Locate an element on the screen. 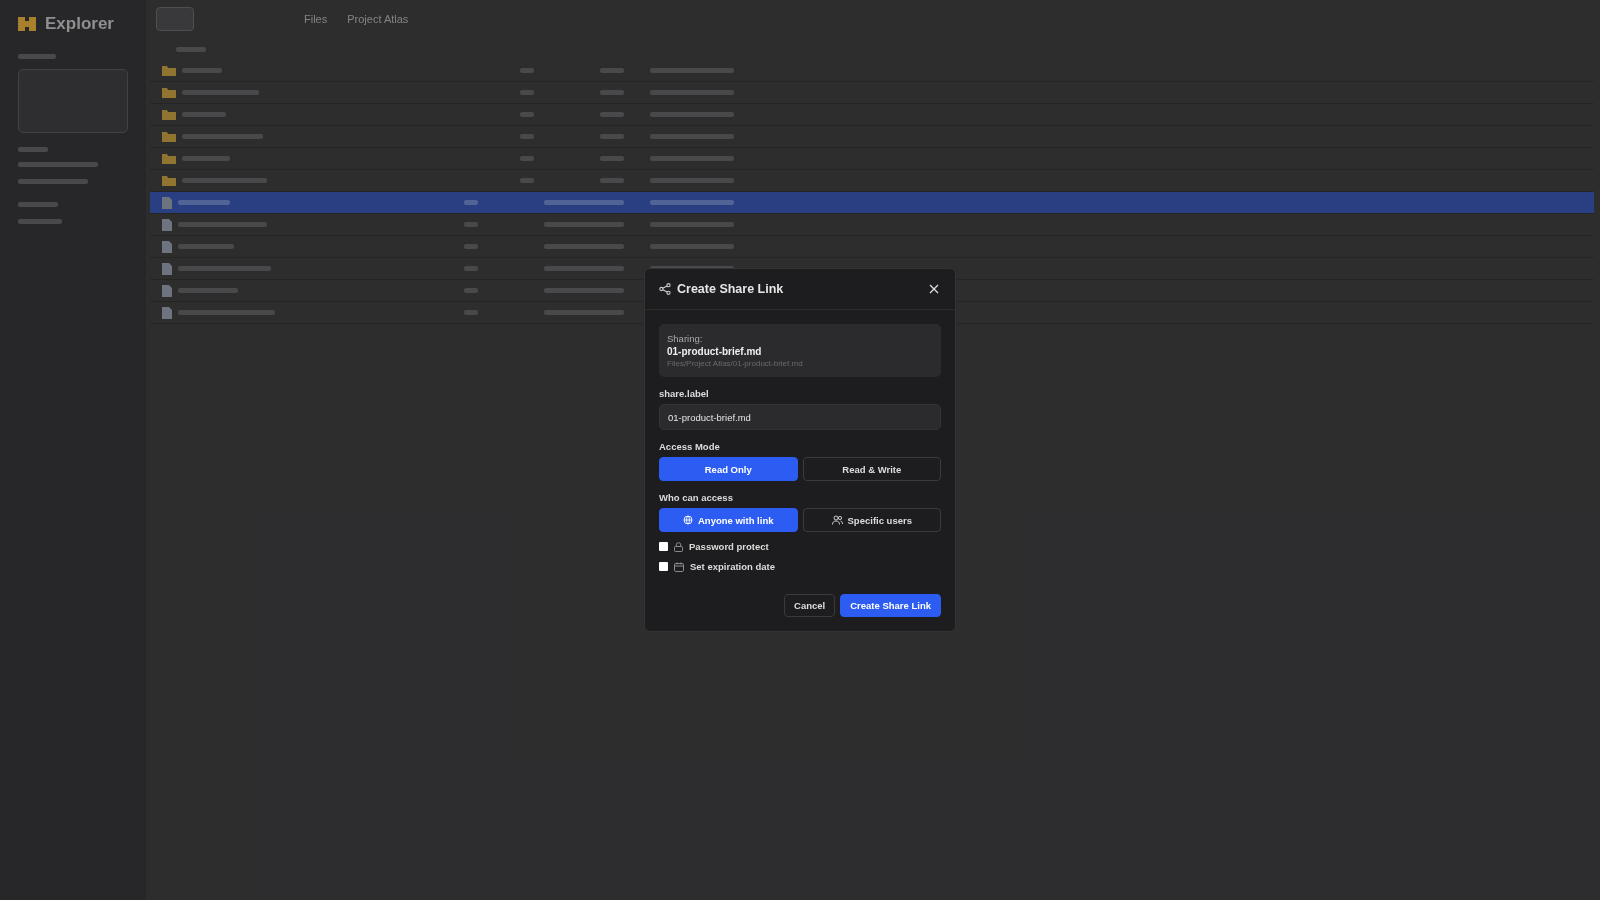 Image resolution: width=1600 pixels, height=900 pixels. app-title: Explorer is located at coordinates (79, 24).